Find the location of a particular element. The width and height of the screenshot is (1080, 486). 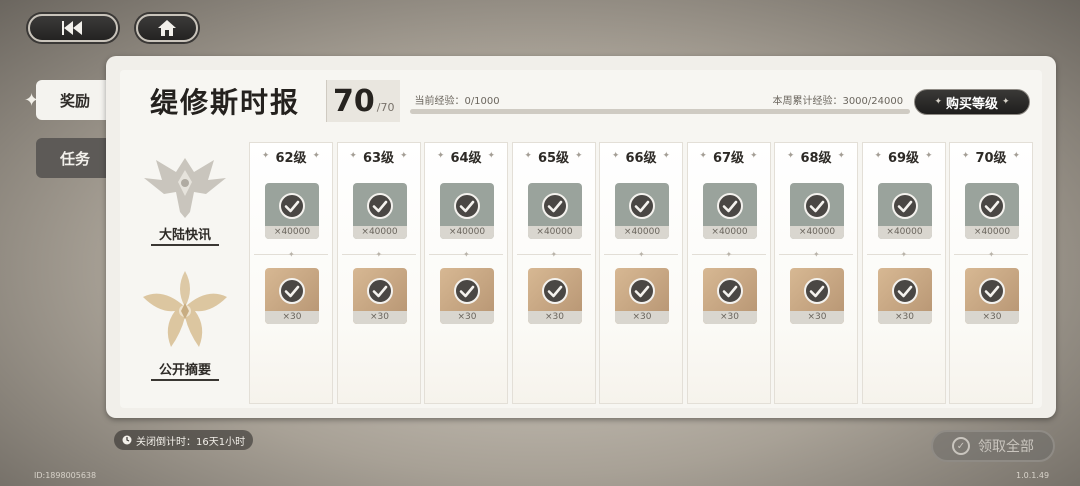

tab-tasks: 任务 is located at coordinates (76, 158).